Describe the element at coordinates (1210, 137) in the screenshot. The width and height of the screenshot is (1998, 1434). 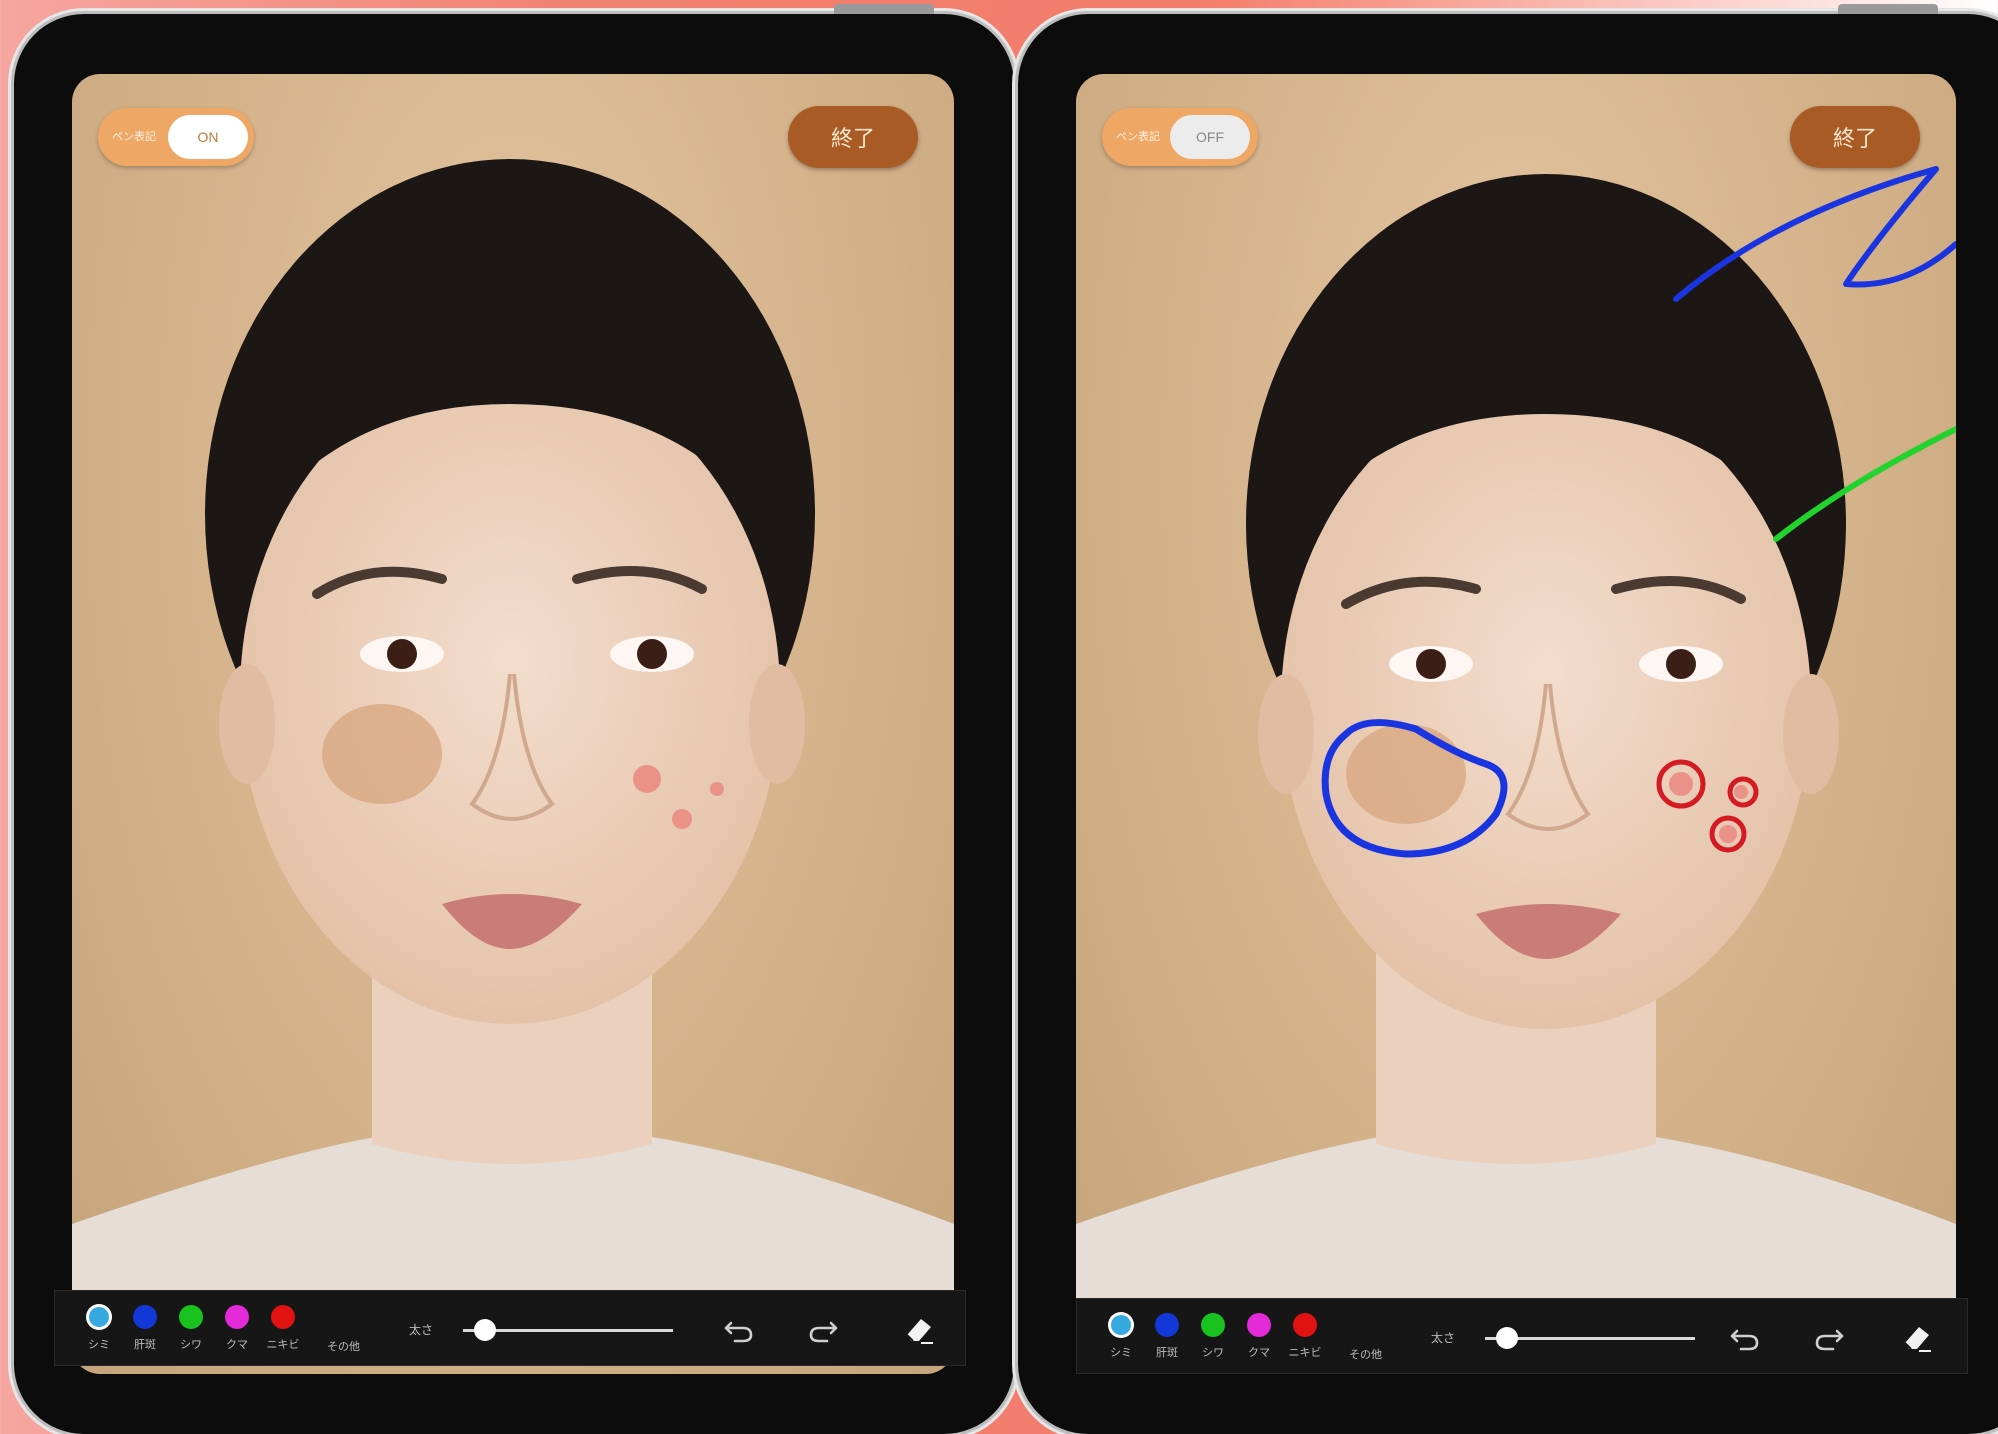
I see `toggle-knob: OFF` at that location.